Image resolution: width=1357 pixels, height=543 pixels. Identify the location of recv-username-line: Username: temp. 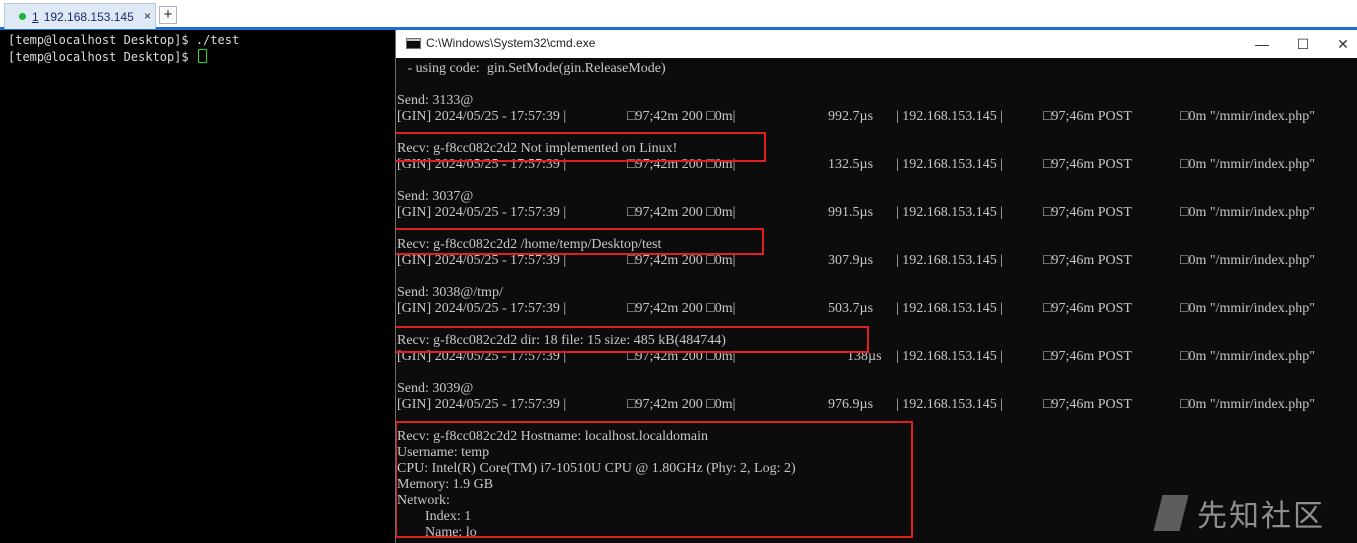
(443, 452).